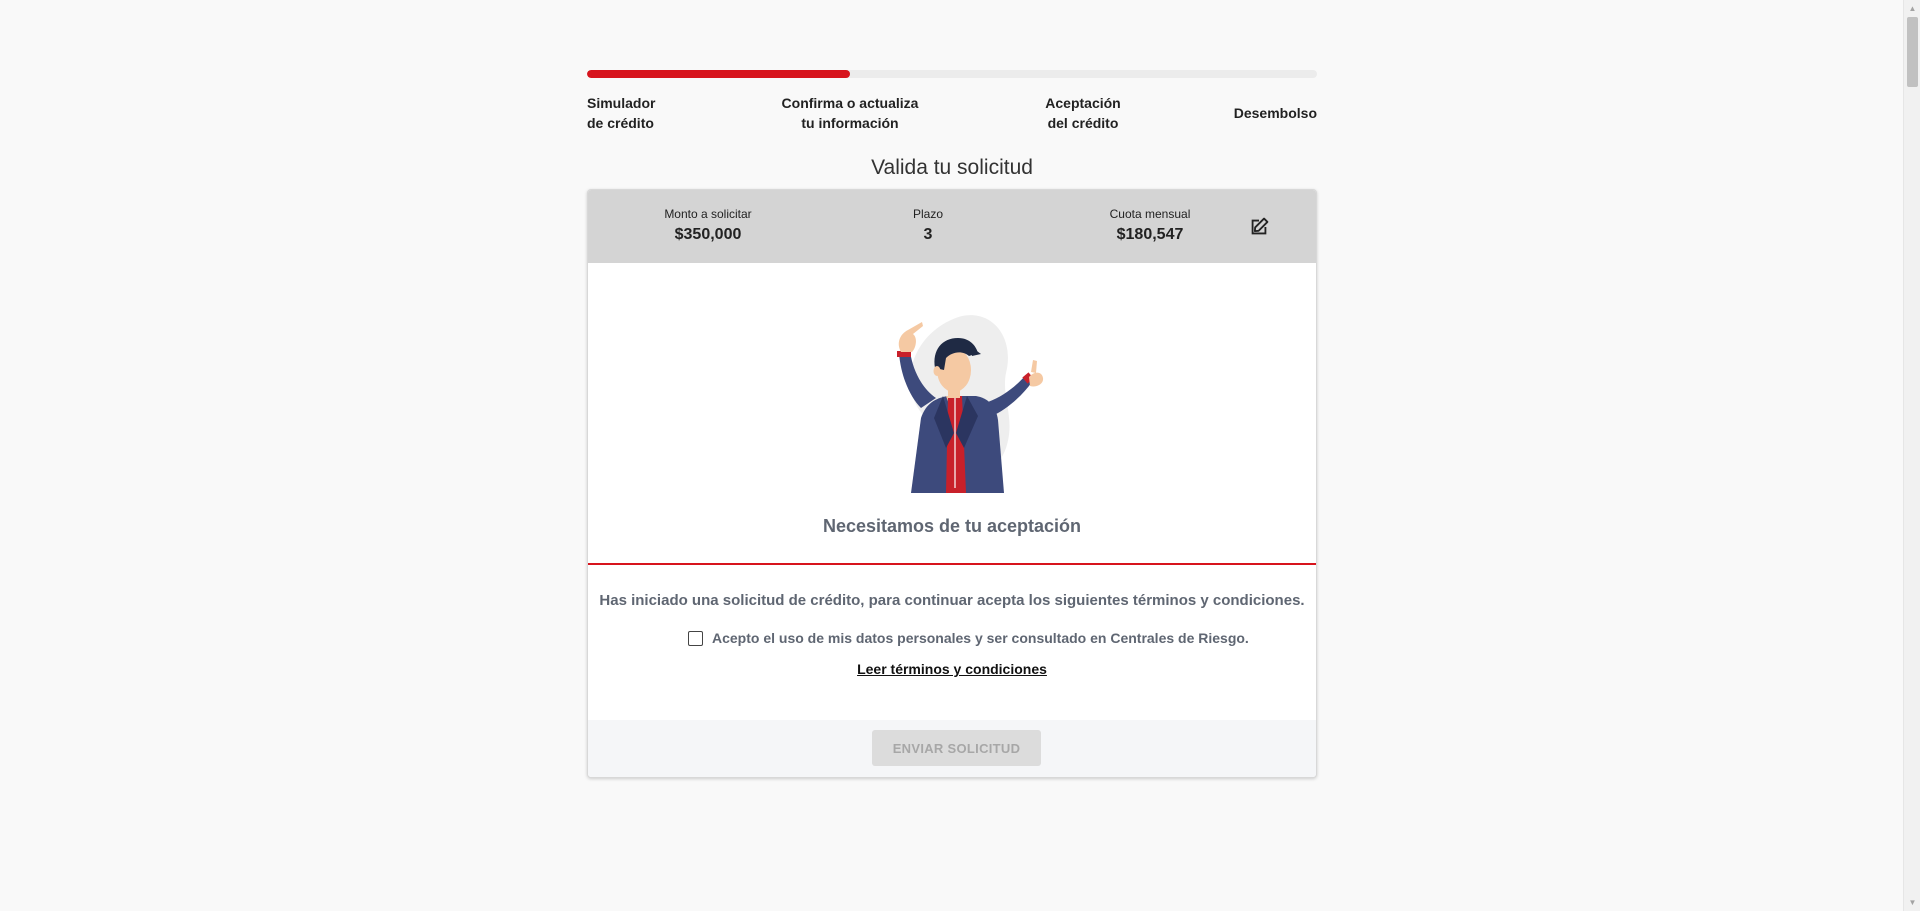 The width and height of the screenshot is (1920, 911). What do you see at coordinates (952, 526) in the screenshot?
I see `acceptance-heading: Necesitamos de tu aceptación` at bounding box center [952, 526].